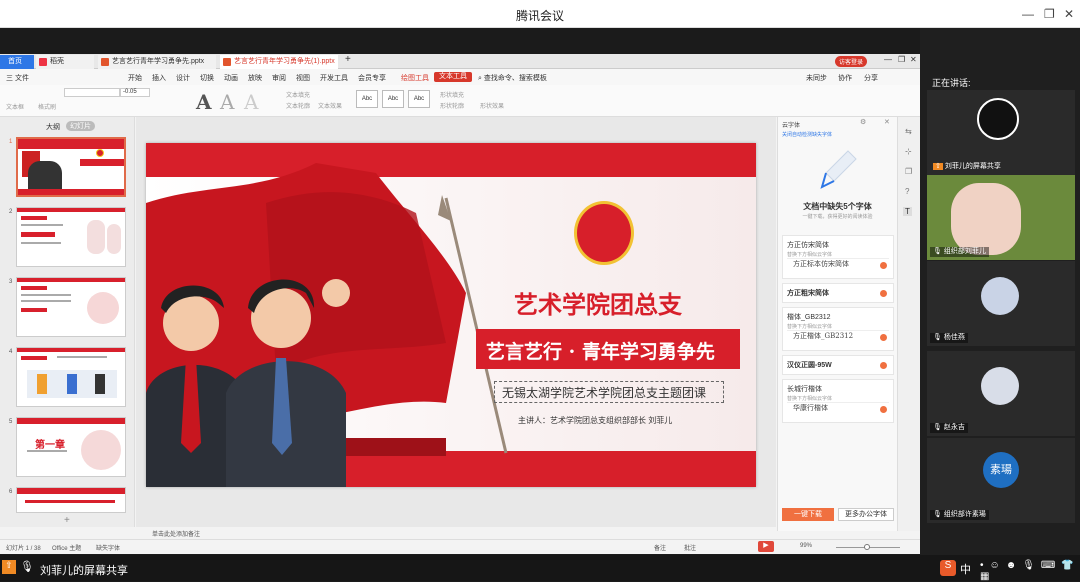 The image size is (1080, 582). What do you see at coordinates (183, 78) in the screenshot?
I see `menu-design: 设计` at bounding box center [183, 78].